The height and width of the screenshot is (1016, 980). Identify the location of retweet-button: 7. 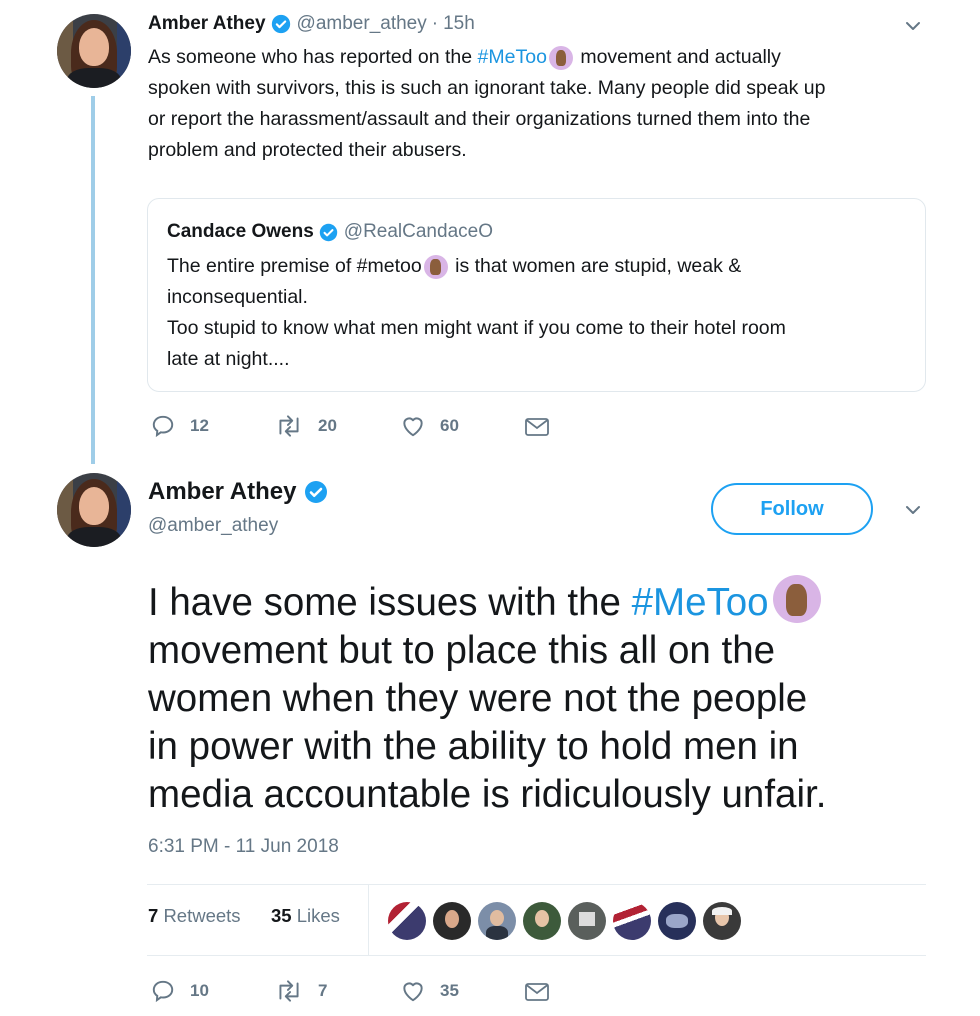
(300, 991).